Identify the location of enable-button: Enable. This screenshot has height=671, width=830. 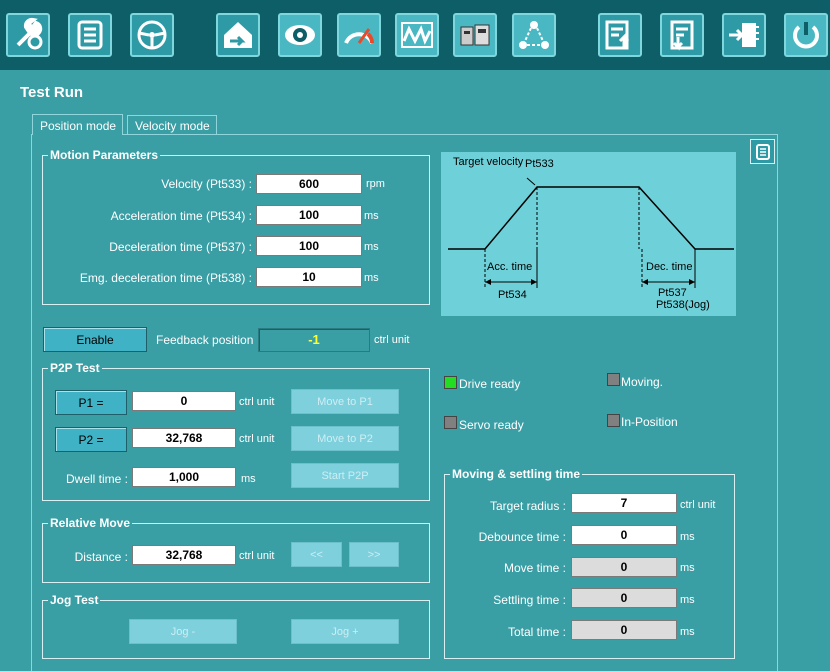
(95, 339).